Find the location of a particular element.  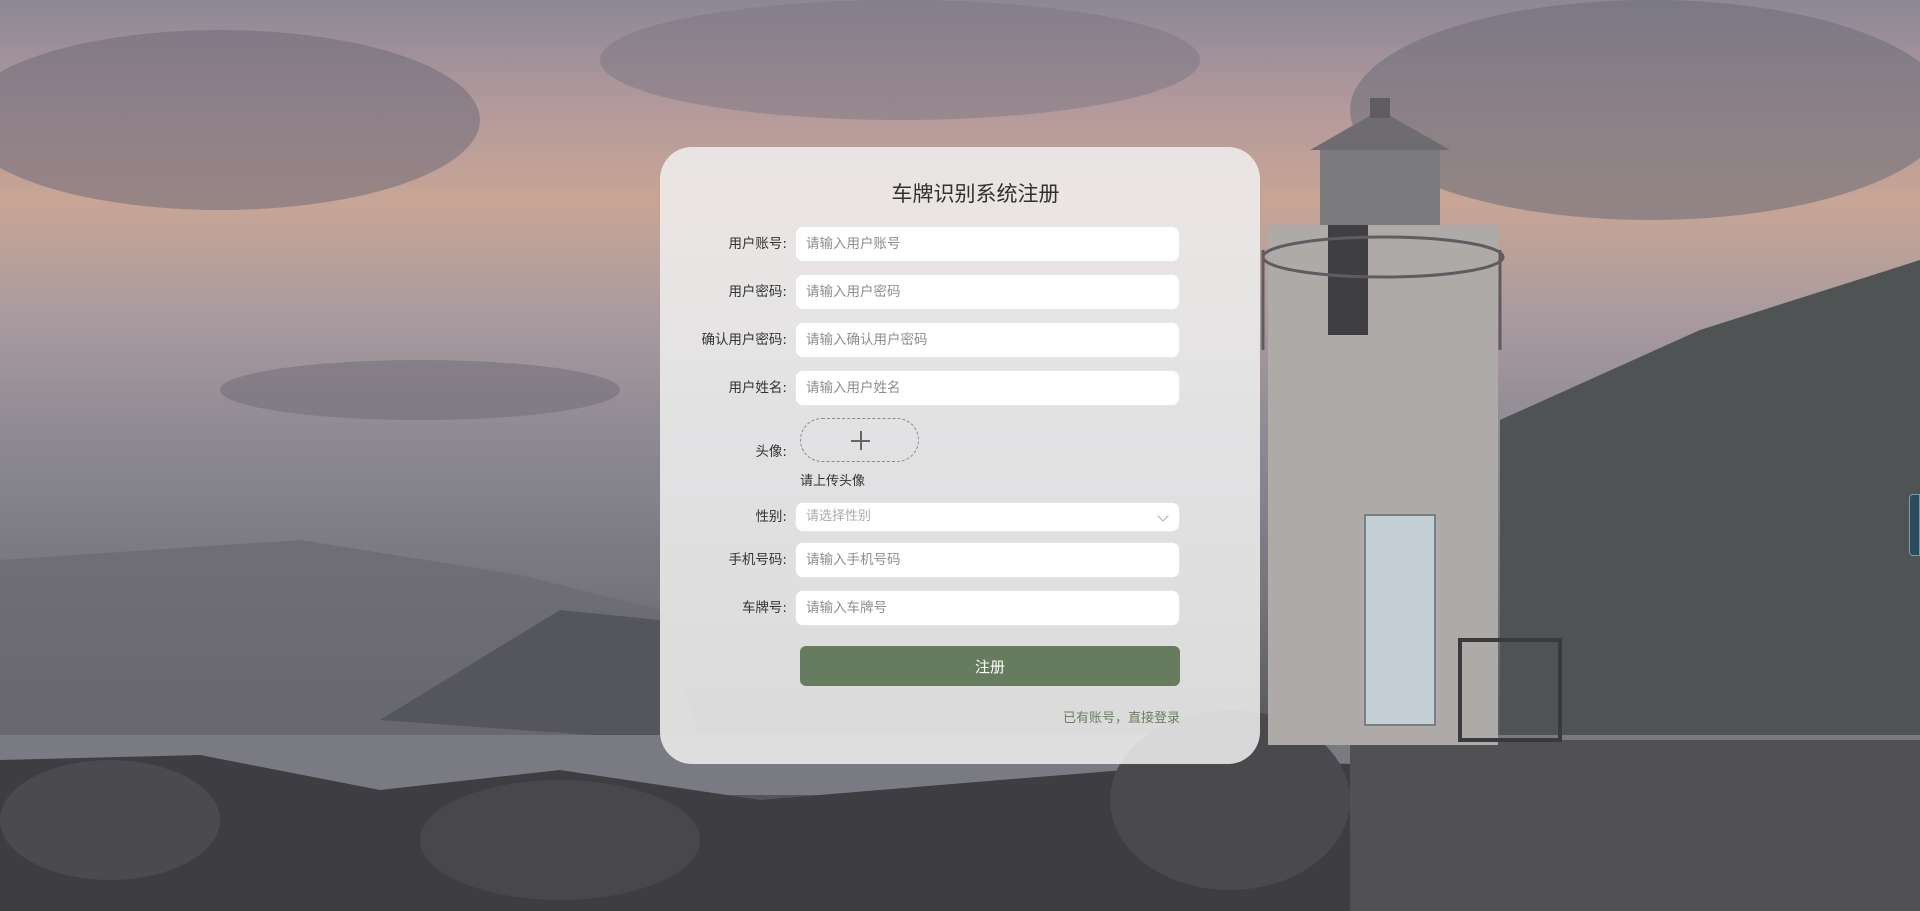

row-confirm-password: 确认用户密码: is located at coordinates (960, 340).